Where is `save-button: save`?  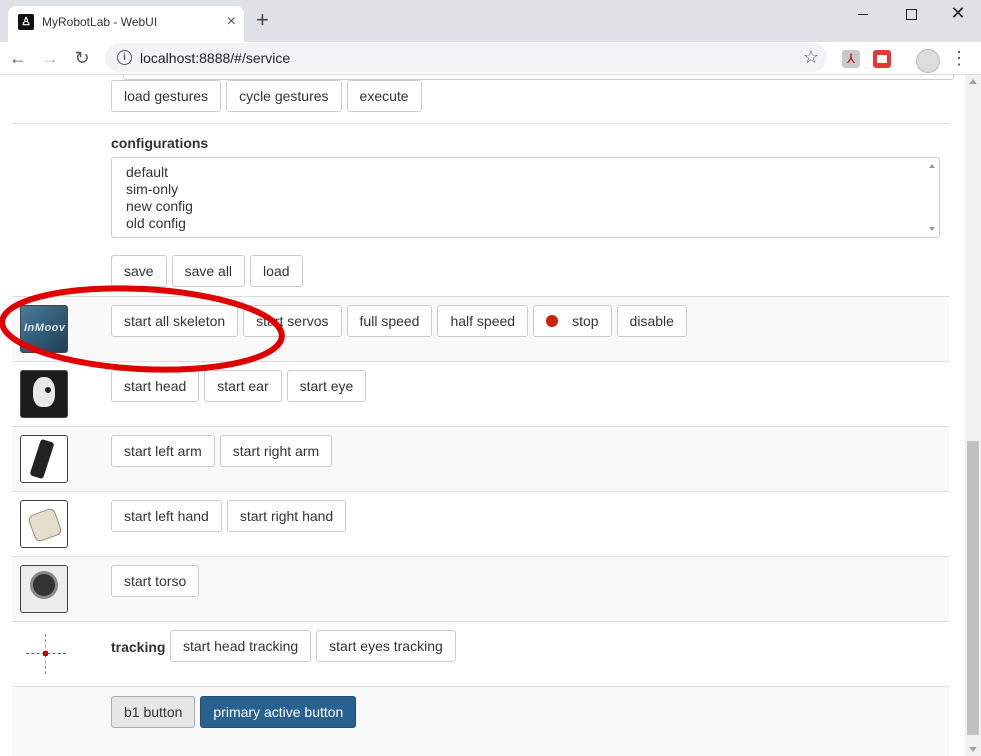 save-button: save is located at coordinates (139, 271).